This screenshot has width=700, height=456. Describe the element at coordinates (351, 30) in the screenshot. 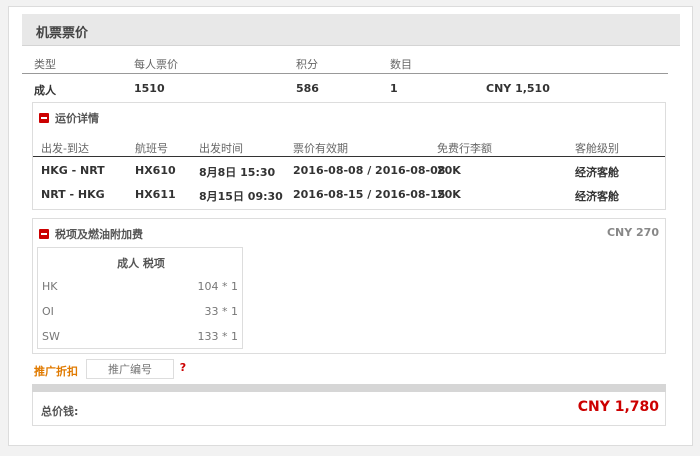

I see `panel-header: 机票票价` at that location.